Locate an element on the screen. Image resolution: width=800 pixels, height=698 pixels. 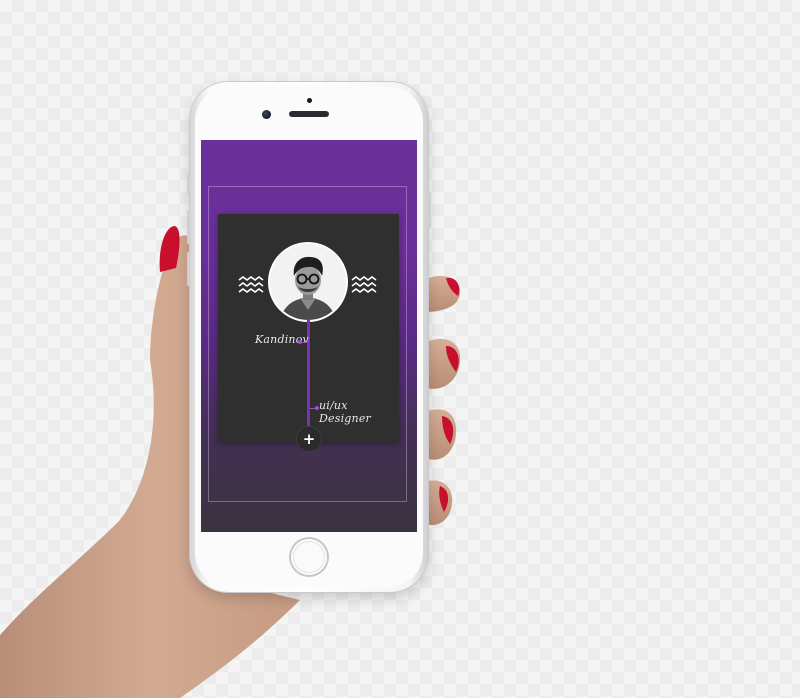
volume-up-button is located at coordinates (188, 227).